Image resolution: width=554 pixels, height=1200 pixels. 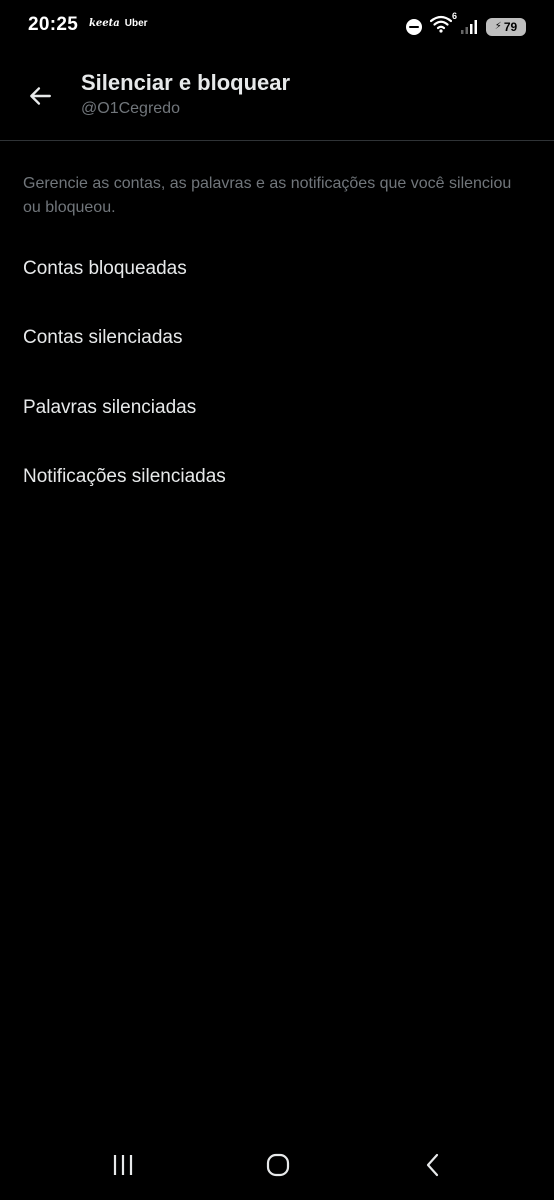 What do you see at coordinates (186, 82) in the screenshot?
I see `page-title: Silenciar e bloquear` at bounding box center [186, 82].